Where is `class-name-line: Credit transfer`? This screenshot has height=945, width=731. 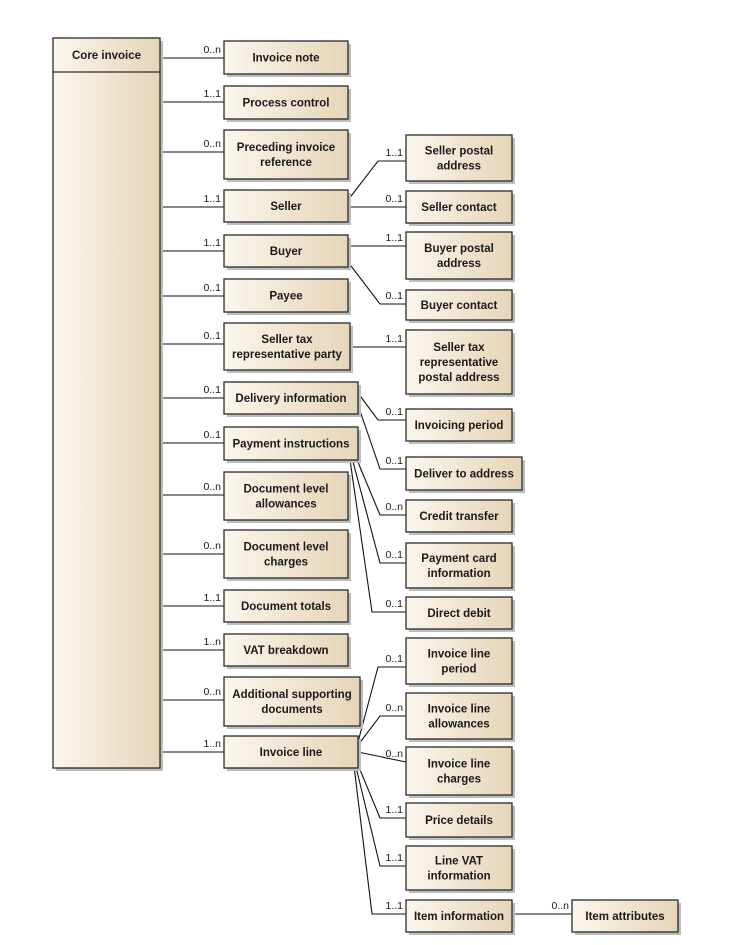 class-name-line: Credit transfer is located at coordinates (459, 517).